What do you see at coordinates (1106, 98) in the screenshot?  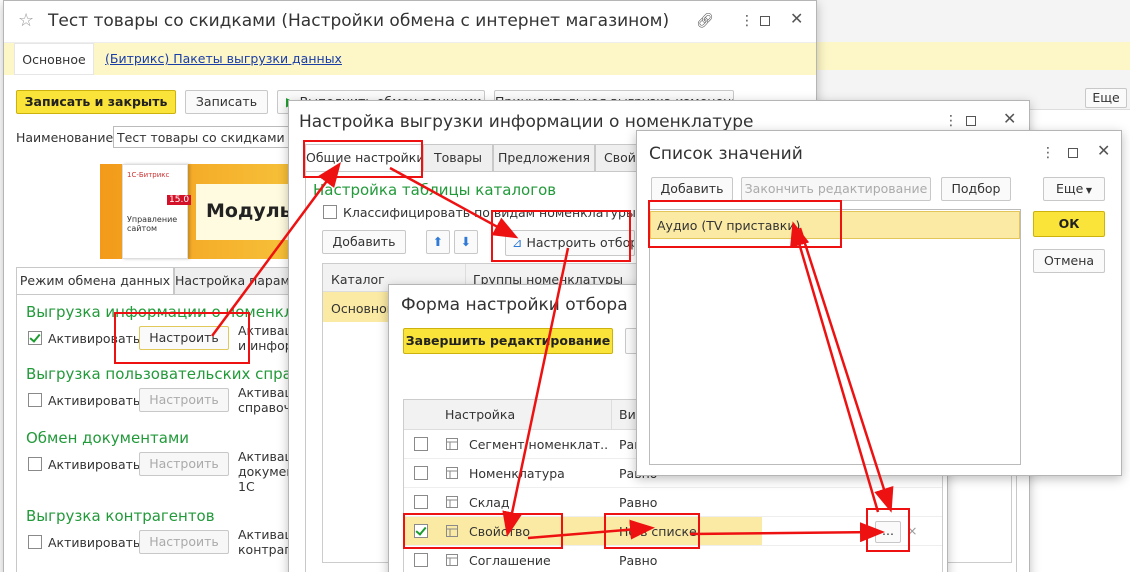 I see `background-more-button: Еще` at bounding box center [1106, 98].